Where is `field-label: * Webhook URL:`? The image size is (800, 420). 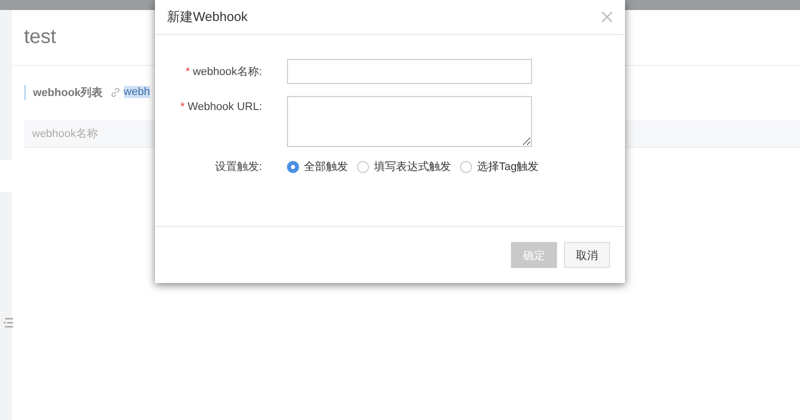 field-label: * Webhook URL: is located at coordinates (221, 106).